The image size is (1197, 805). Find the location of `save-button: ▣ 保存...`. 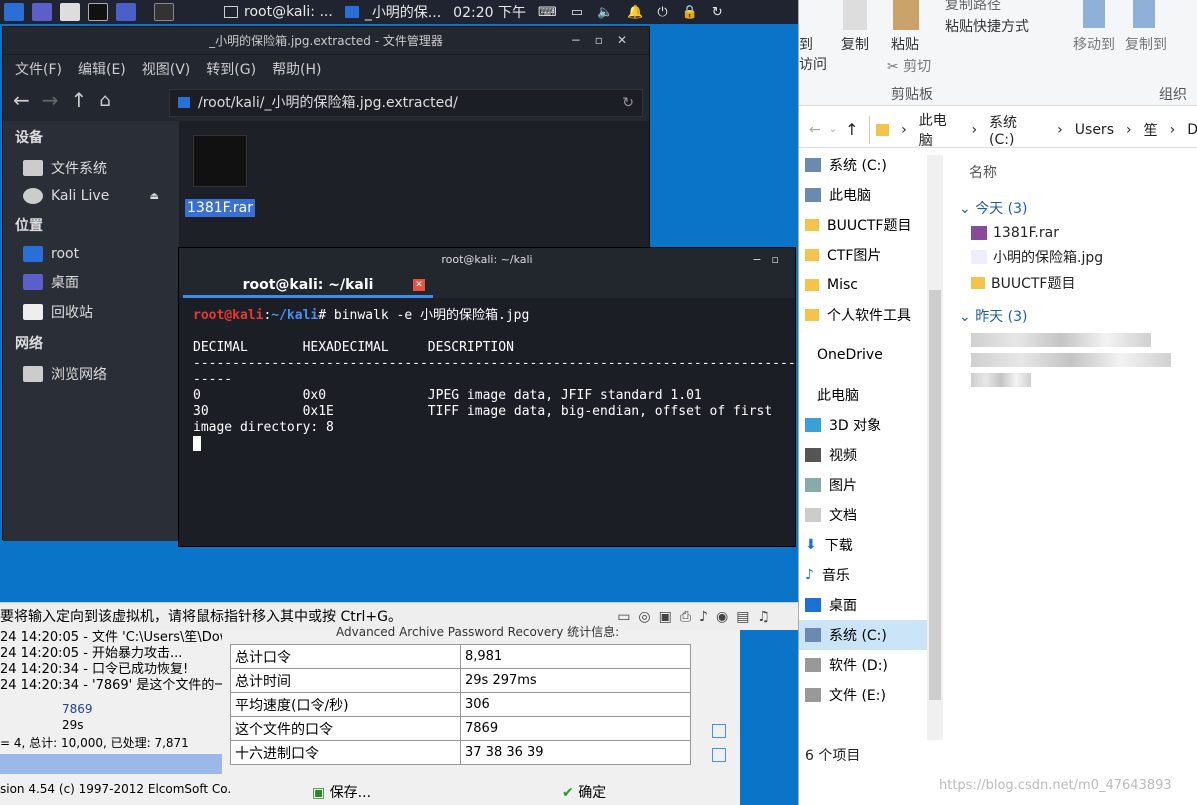

save-button: ▣ 保存... is located at coordinates (341, 792).